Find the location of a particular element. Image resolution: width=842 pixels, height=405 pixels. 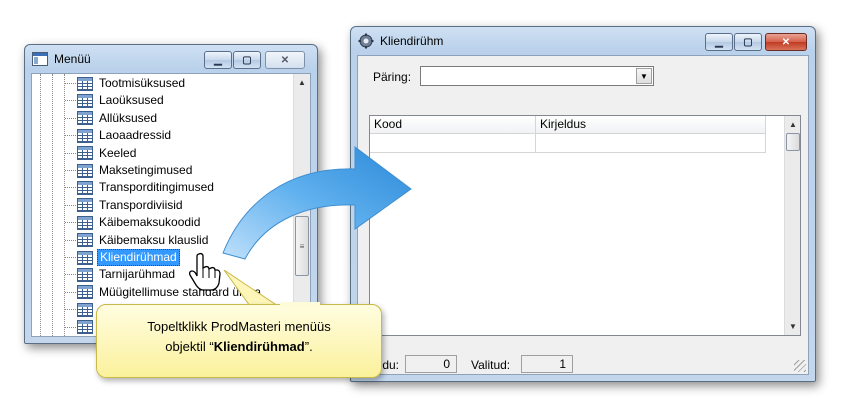

gear-icon is located at coordinates (366, 41).